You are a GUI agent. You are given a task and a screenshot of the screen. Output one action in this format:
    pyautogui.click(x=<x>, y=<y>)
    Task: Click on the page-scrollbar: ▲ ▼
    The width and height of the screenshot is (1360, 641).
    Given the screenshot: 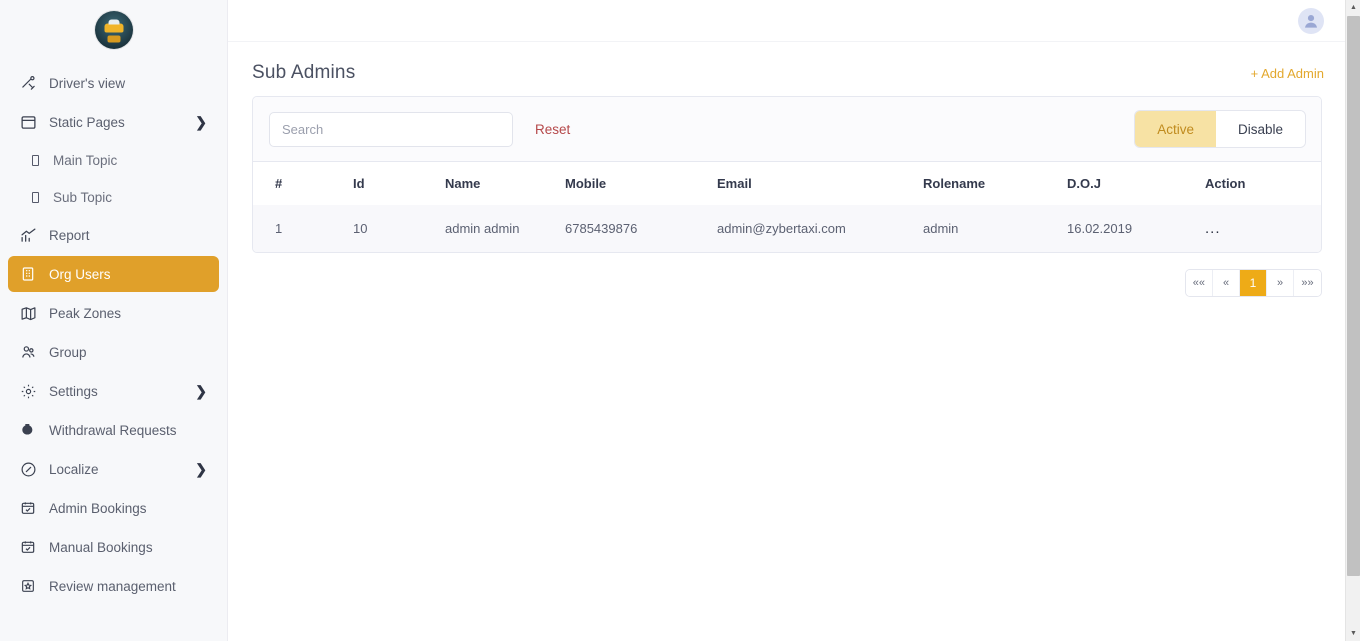 What is the action you would take?
    pyautogui.click(x=1352, y=320)
    